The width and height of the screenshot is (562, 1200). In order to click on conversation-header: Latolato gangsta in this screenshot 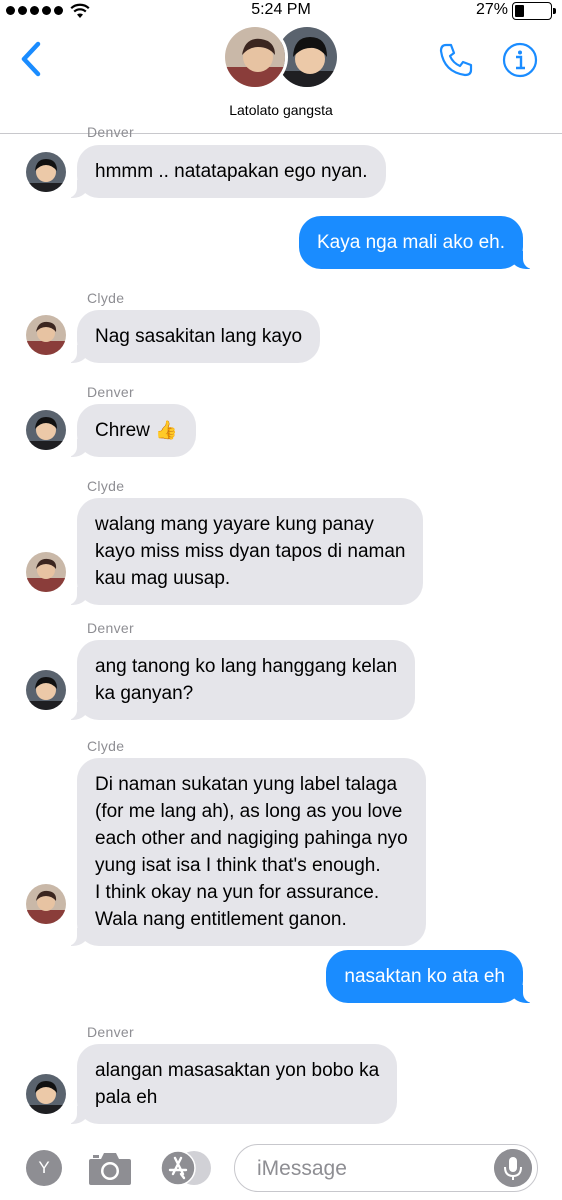, I will do `click(281, 78)`.